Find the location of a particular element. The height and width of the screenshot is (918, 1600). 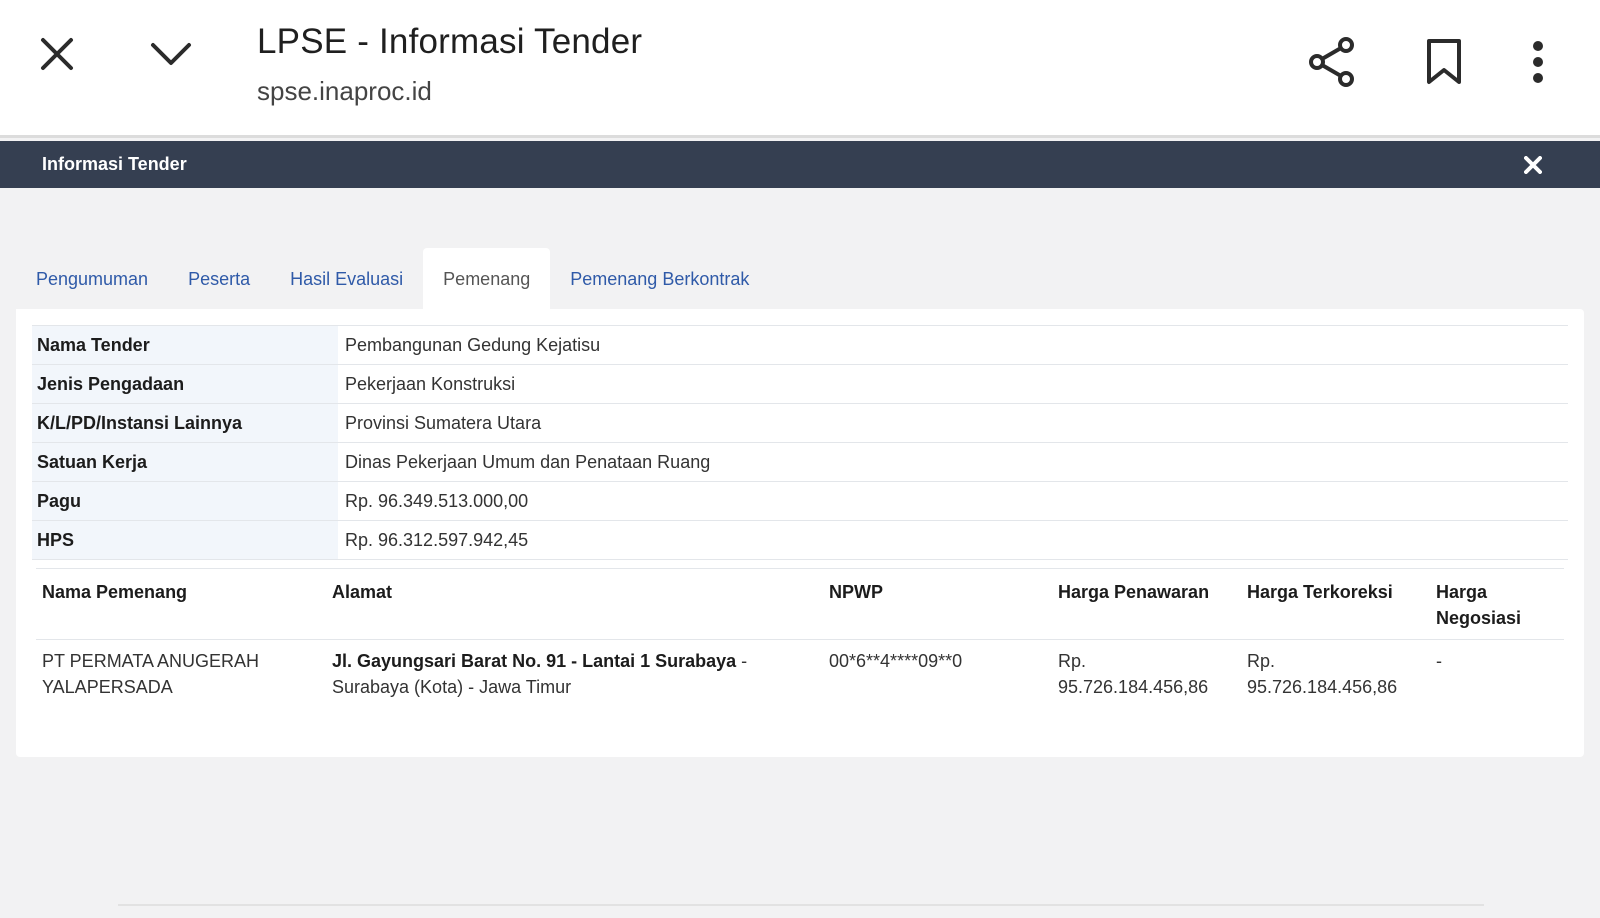

info-value: Rp. 96.349.513.000,00 is located at coordinates (953, 501).